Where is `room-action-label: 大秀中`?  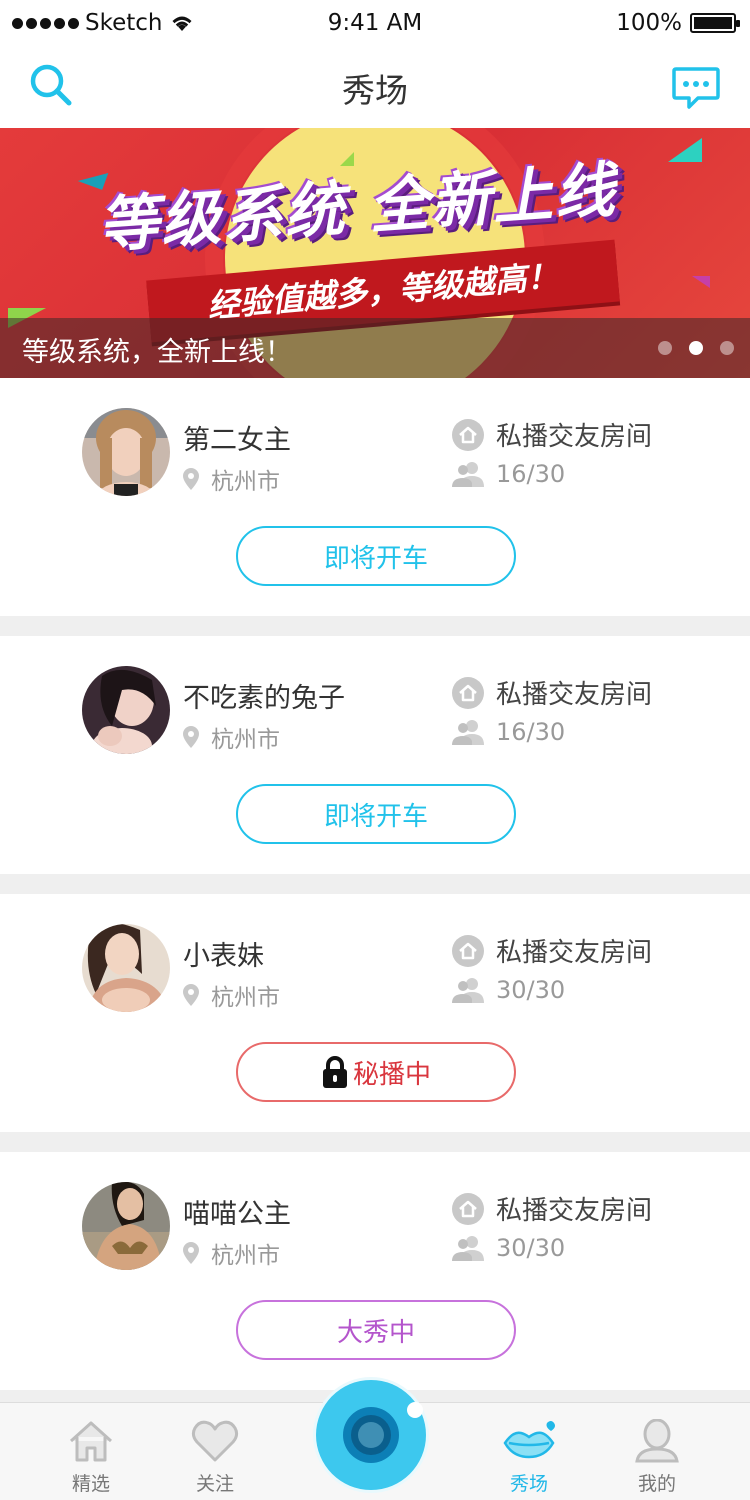 room-action-label: 大秀中 is located at coordinates (375, 1332).